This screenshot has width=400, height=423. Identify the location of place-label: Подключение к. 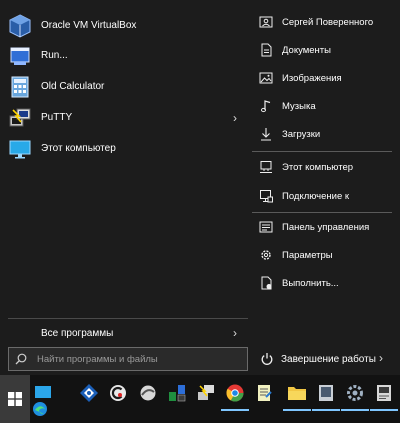
(316, 196).